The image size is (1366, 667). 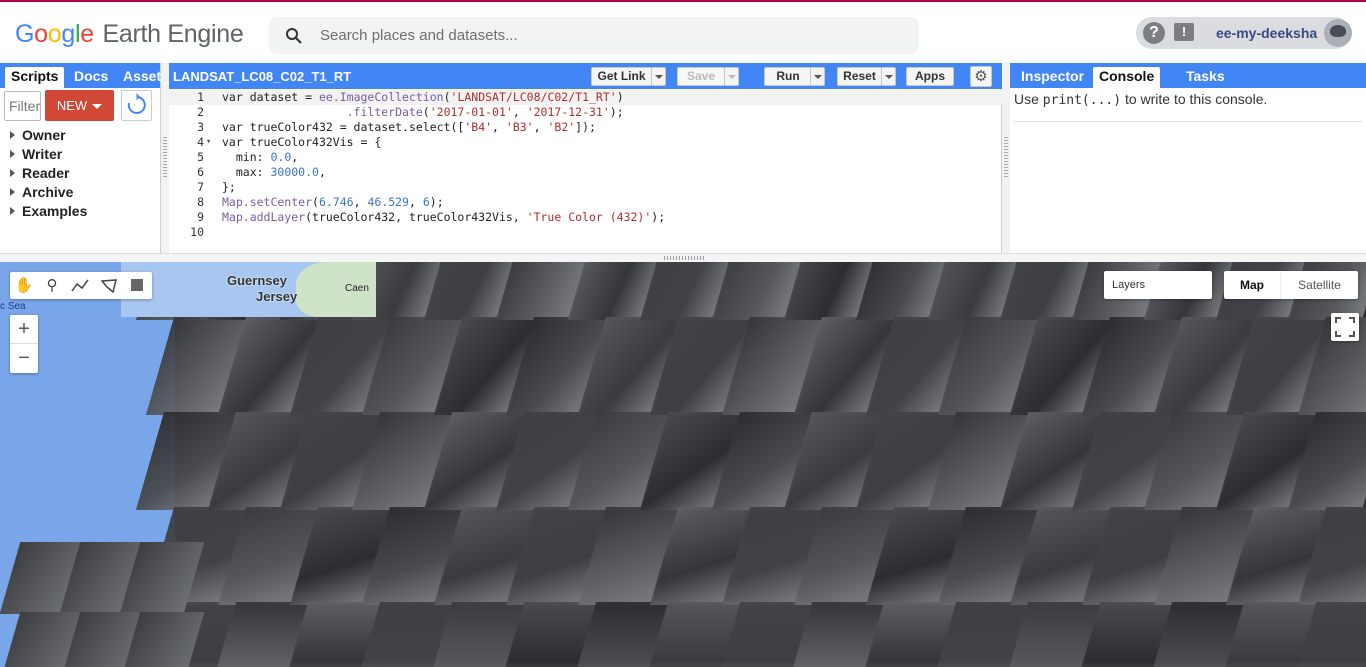 I want to click on project-username: ee-my-deeksha, so click(x=1266, y=33).